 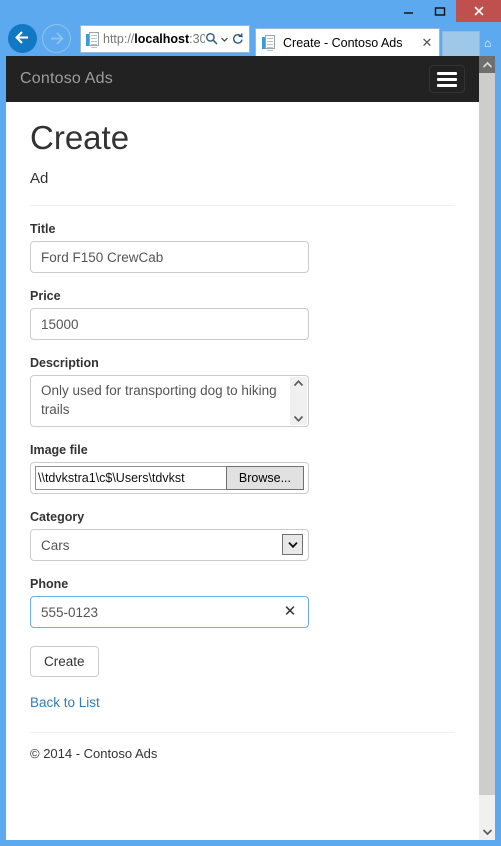 I want to click on field-group-phone: Phone ✕, so click(x=242, y=603).